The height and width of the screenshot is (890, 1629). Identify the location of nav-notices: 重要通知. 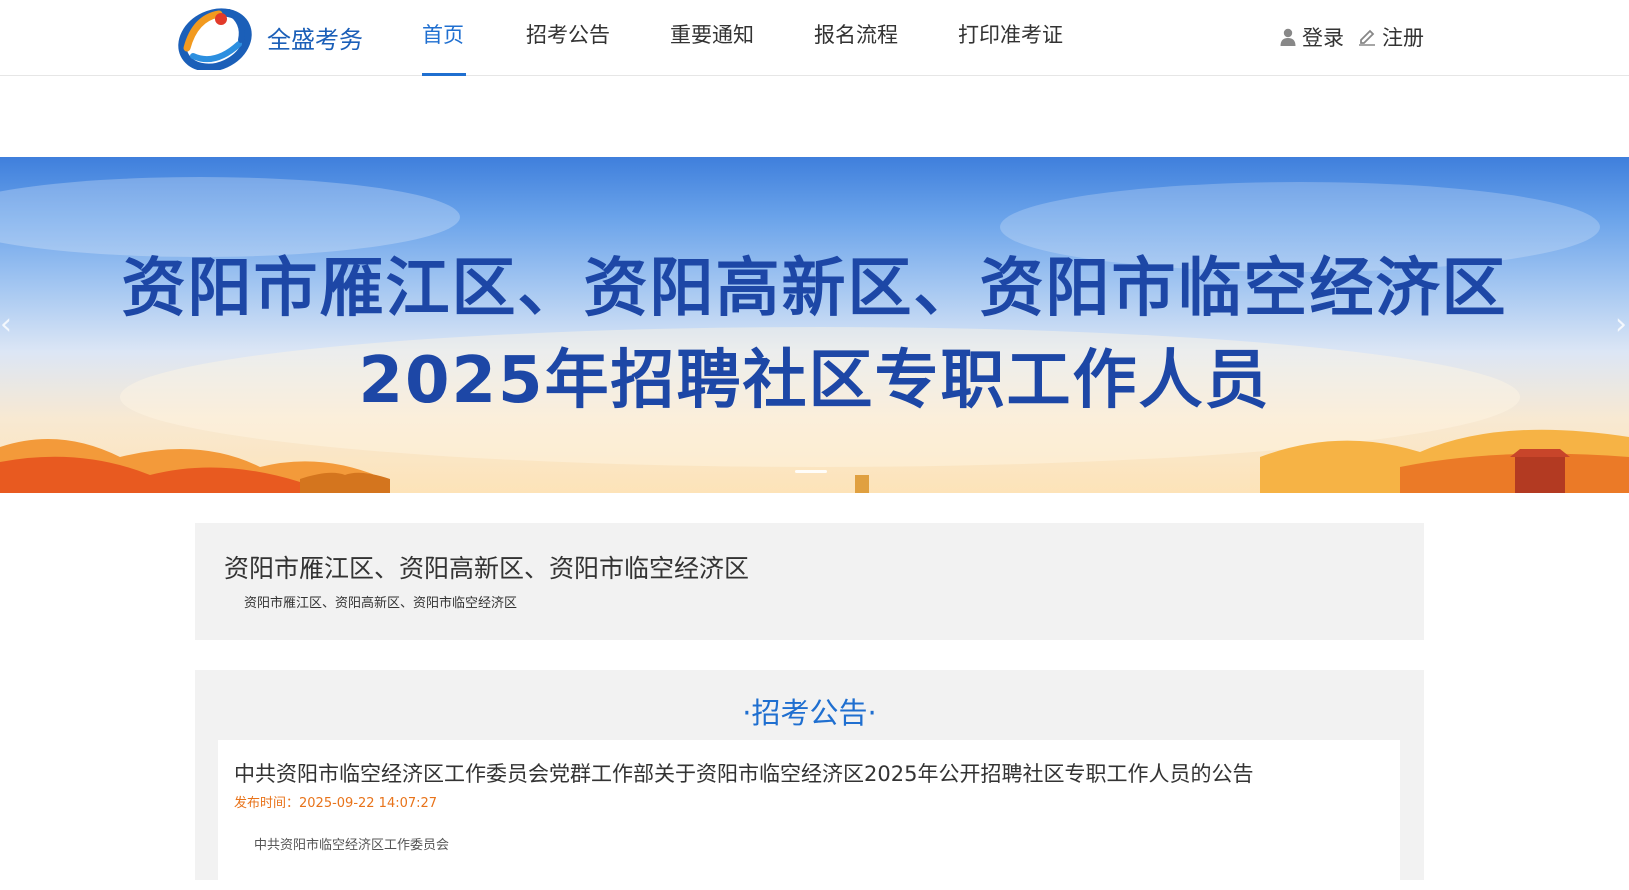
(712, 38).